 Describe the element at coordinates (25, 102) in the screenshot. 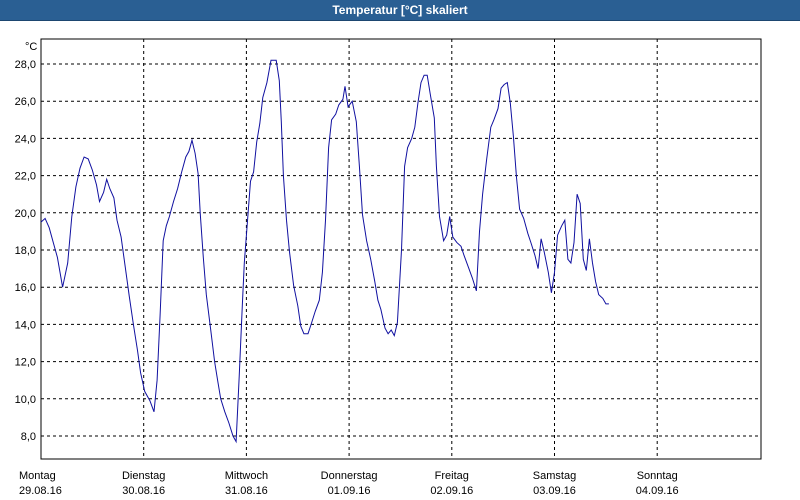

I see `y-tick-label: 26,0` at that location.